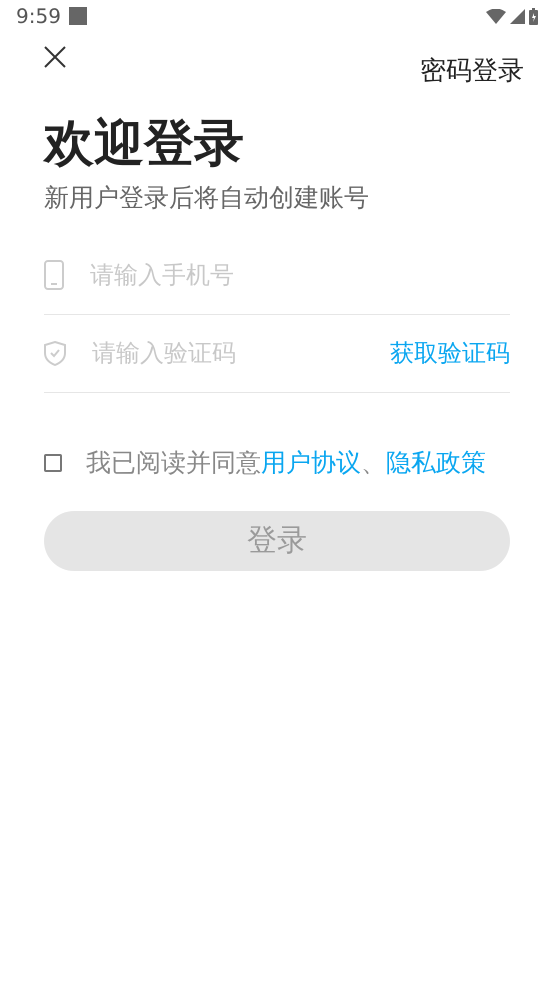 The image size is (554, 984). What do you see at coordinates (77, 16) in the screenshot?
I see `notification-icon` at bounding box center [77, 16].